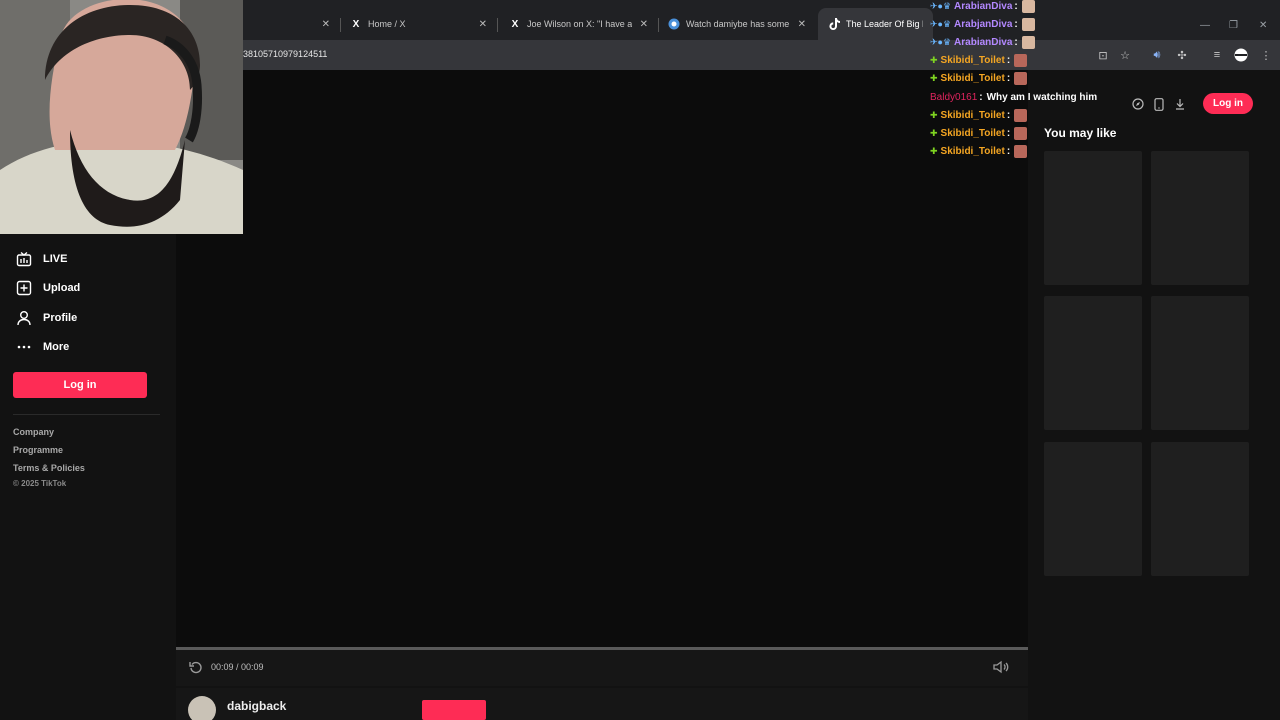  I want to click on minimize-icon: —, so click(1205, 25).